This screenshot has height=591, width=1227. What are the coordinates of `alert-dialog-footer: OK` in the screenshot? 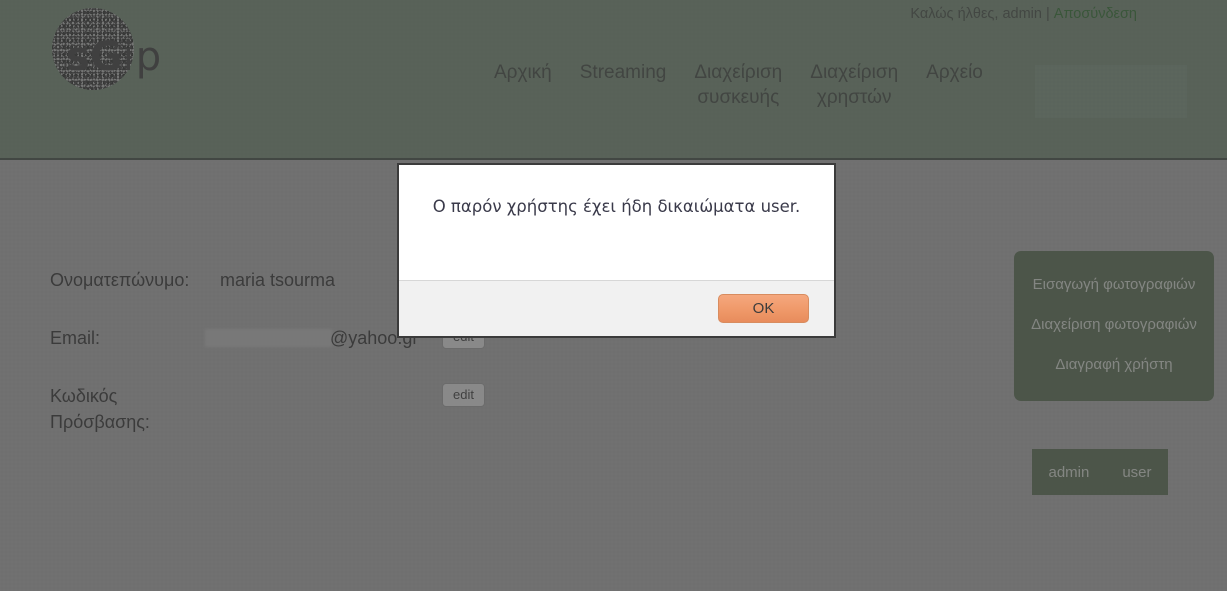 It's located at (616, 308).